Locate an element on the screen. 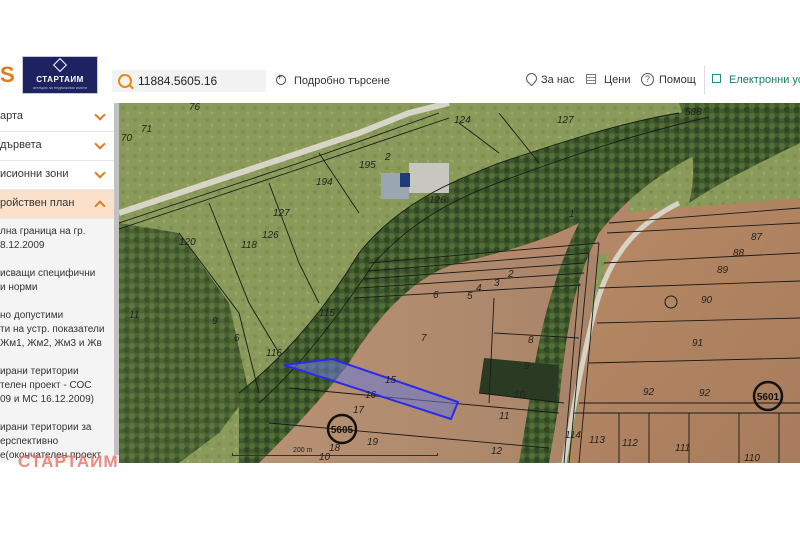  parcel-label: 194 is located at coordinates (324, 182).